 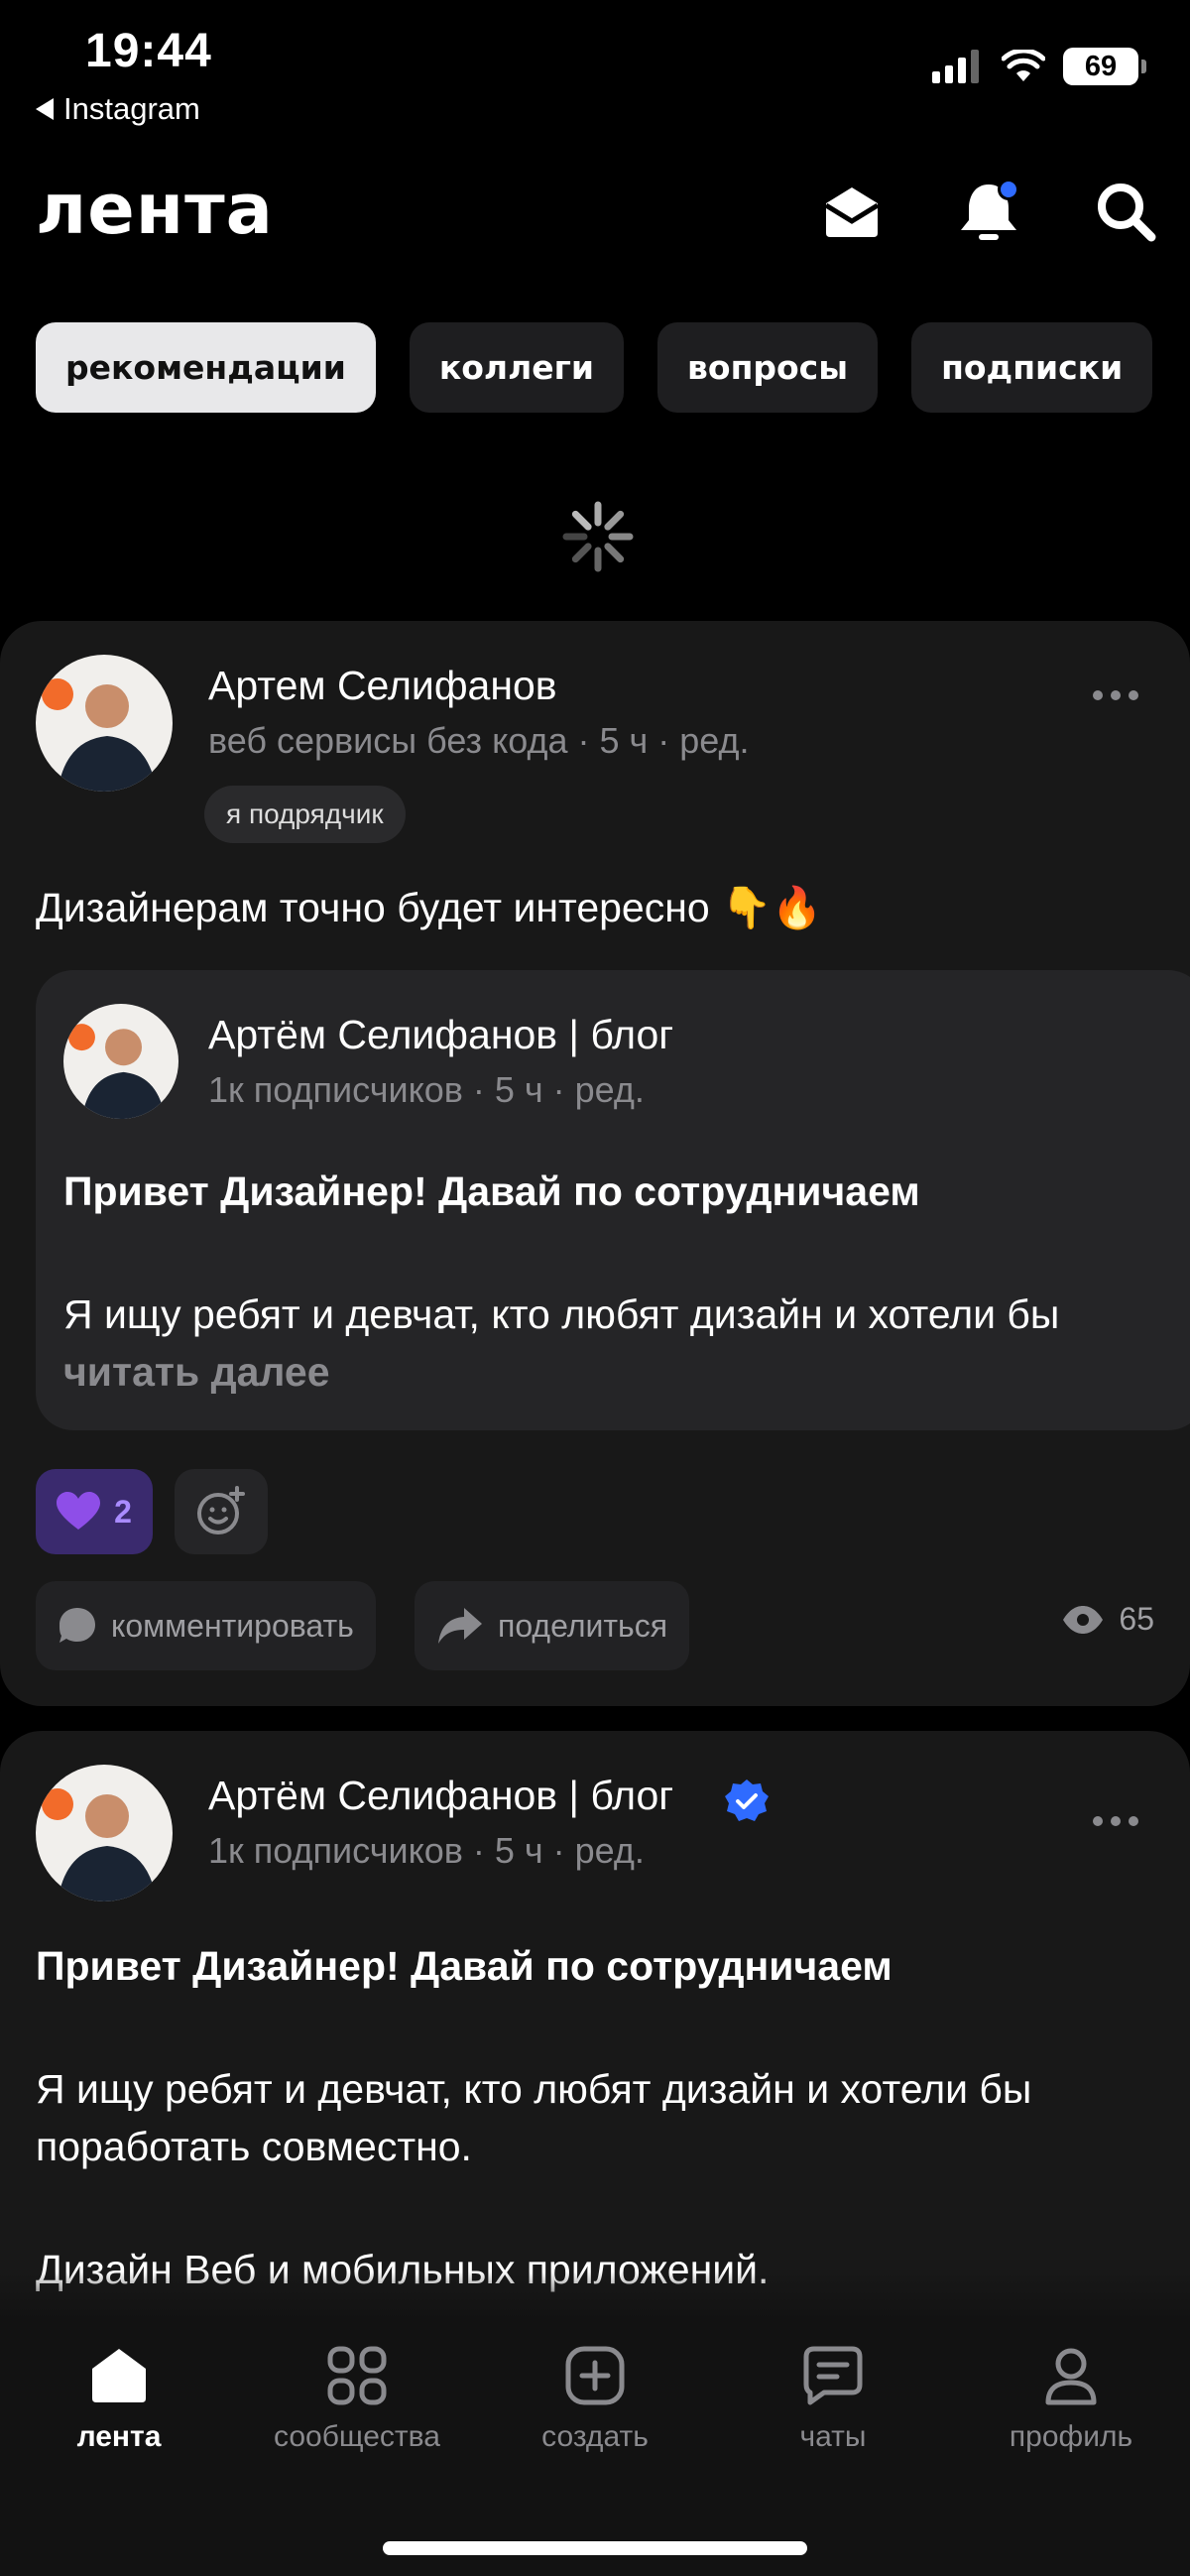 What do you see at coordinates (747, 1800) in the screenshot?
I see `verified-badge-icon` at bounding box center [747, 1800].